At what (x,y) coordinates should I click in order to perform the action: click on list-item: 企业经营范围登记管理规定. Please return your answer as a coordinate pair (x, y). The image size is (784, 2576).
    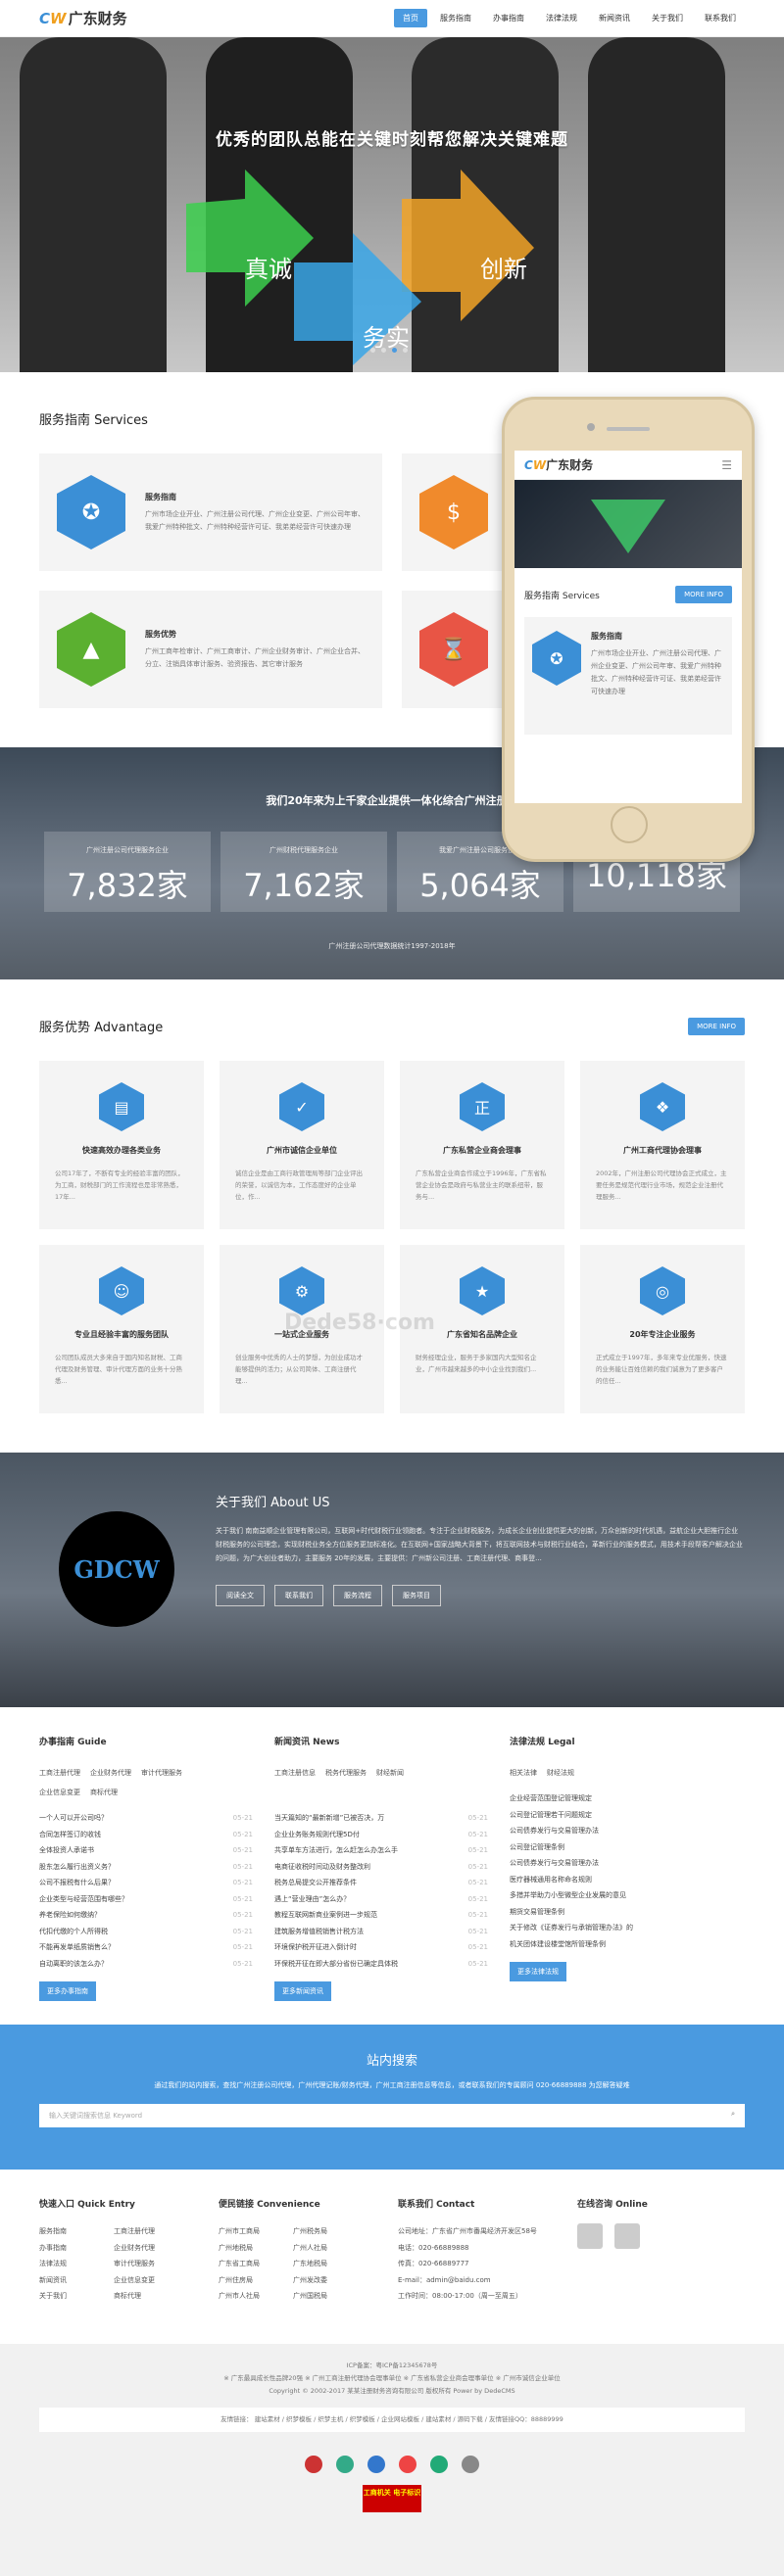
    Looking at the image, I should click on (616, 1798).